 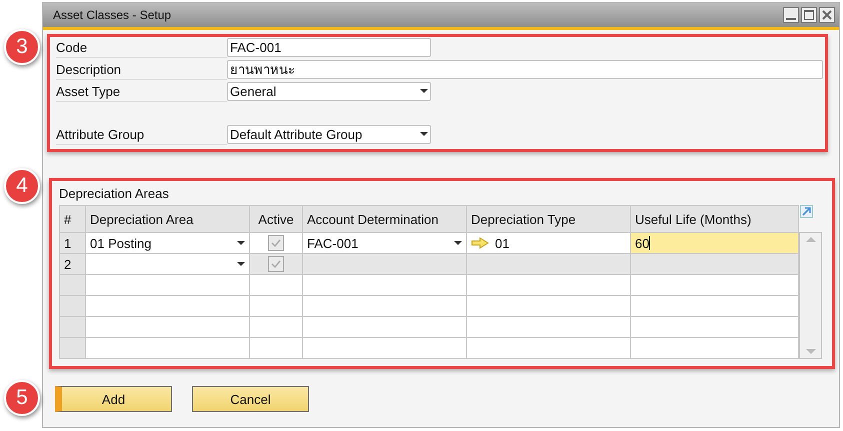 I want to click on scroll-down-icon, so click(x=810, y=352).